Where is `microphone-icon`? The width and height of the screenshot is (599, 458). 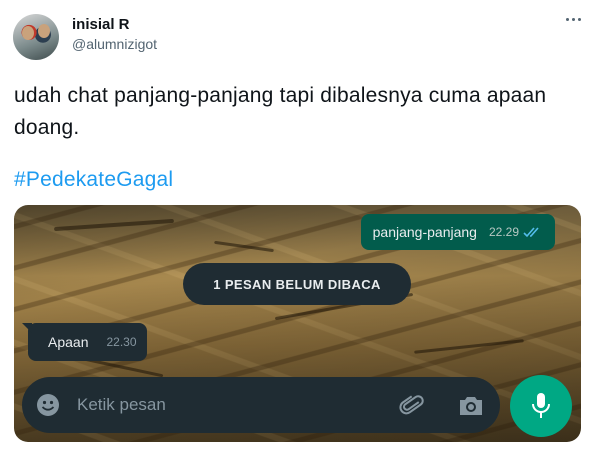 microphone-icon is located at coordinates (541, 405).